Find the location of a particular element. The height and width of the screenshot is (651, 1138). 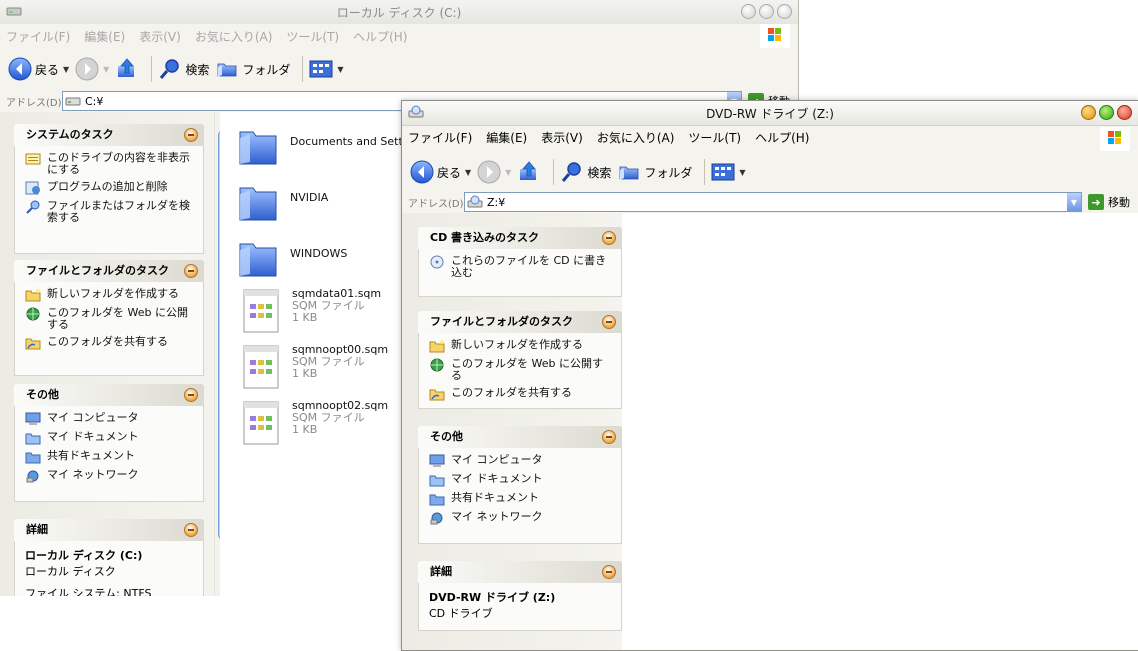

folders-label: フォルダ is located at coordinates (266, 69).